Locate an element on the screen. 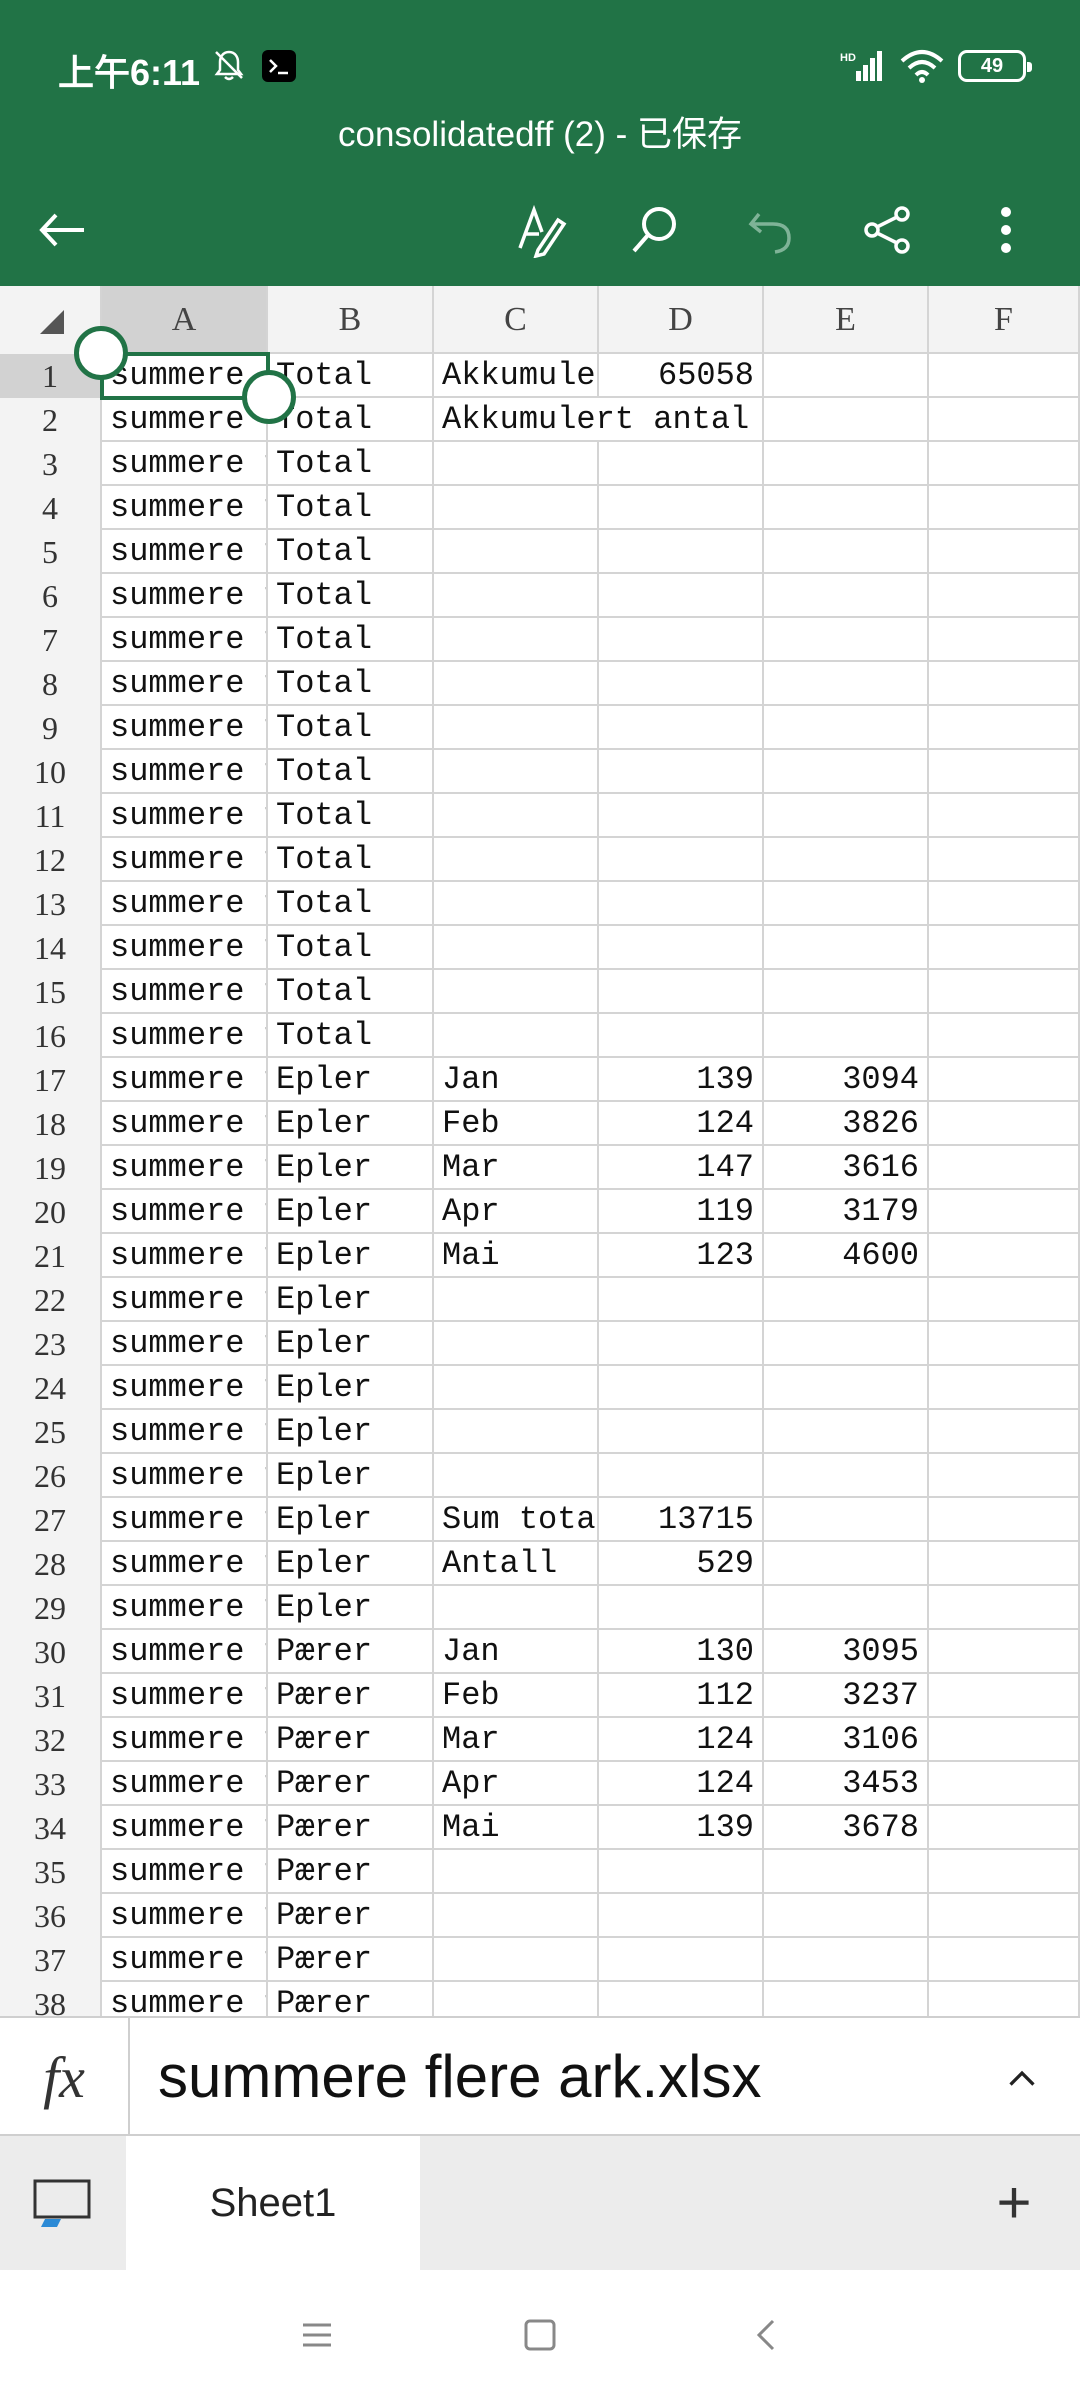  cell-d: 147 is located at coordinates (681, 1168).